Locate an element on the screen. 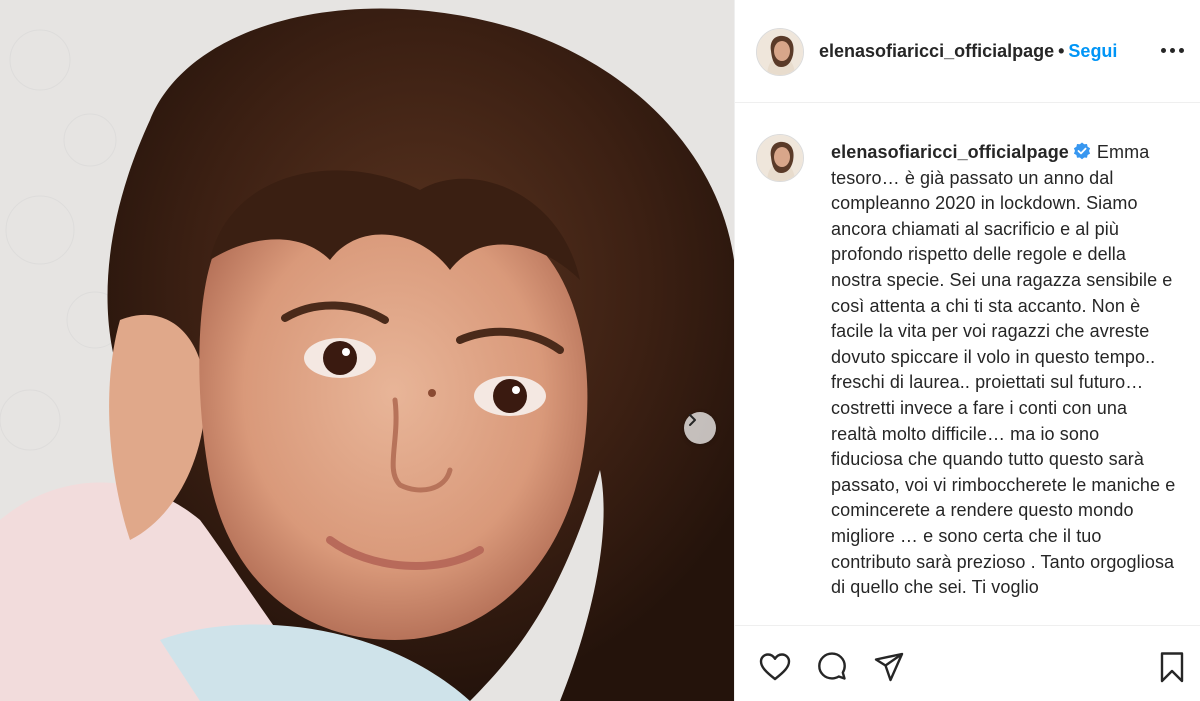 This screenshot has height=701, width=1200. share-button is located at coordinates (889, 667).